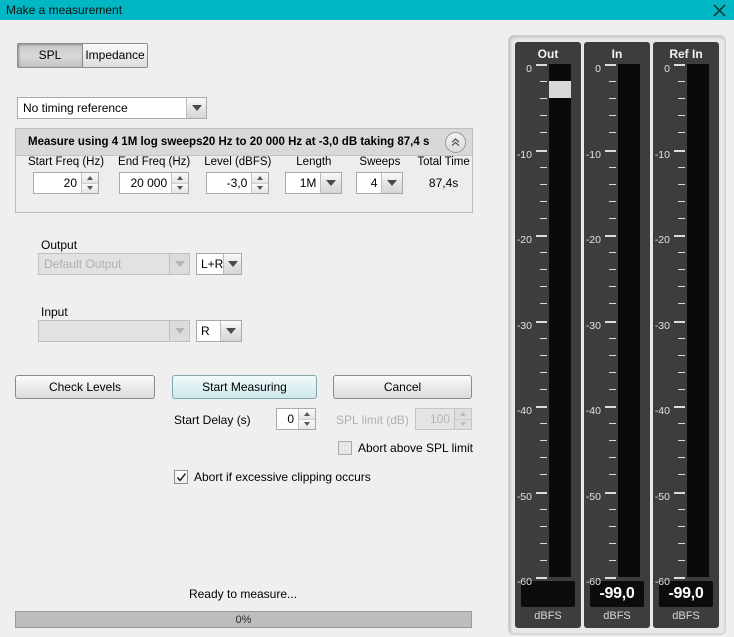 The image size is (734, 637). Describe the element at coordinates (593, 325) in the screenshot. I see `meter-tick-label-text: -30` at that location.